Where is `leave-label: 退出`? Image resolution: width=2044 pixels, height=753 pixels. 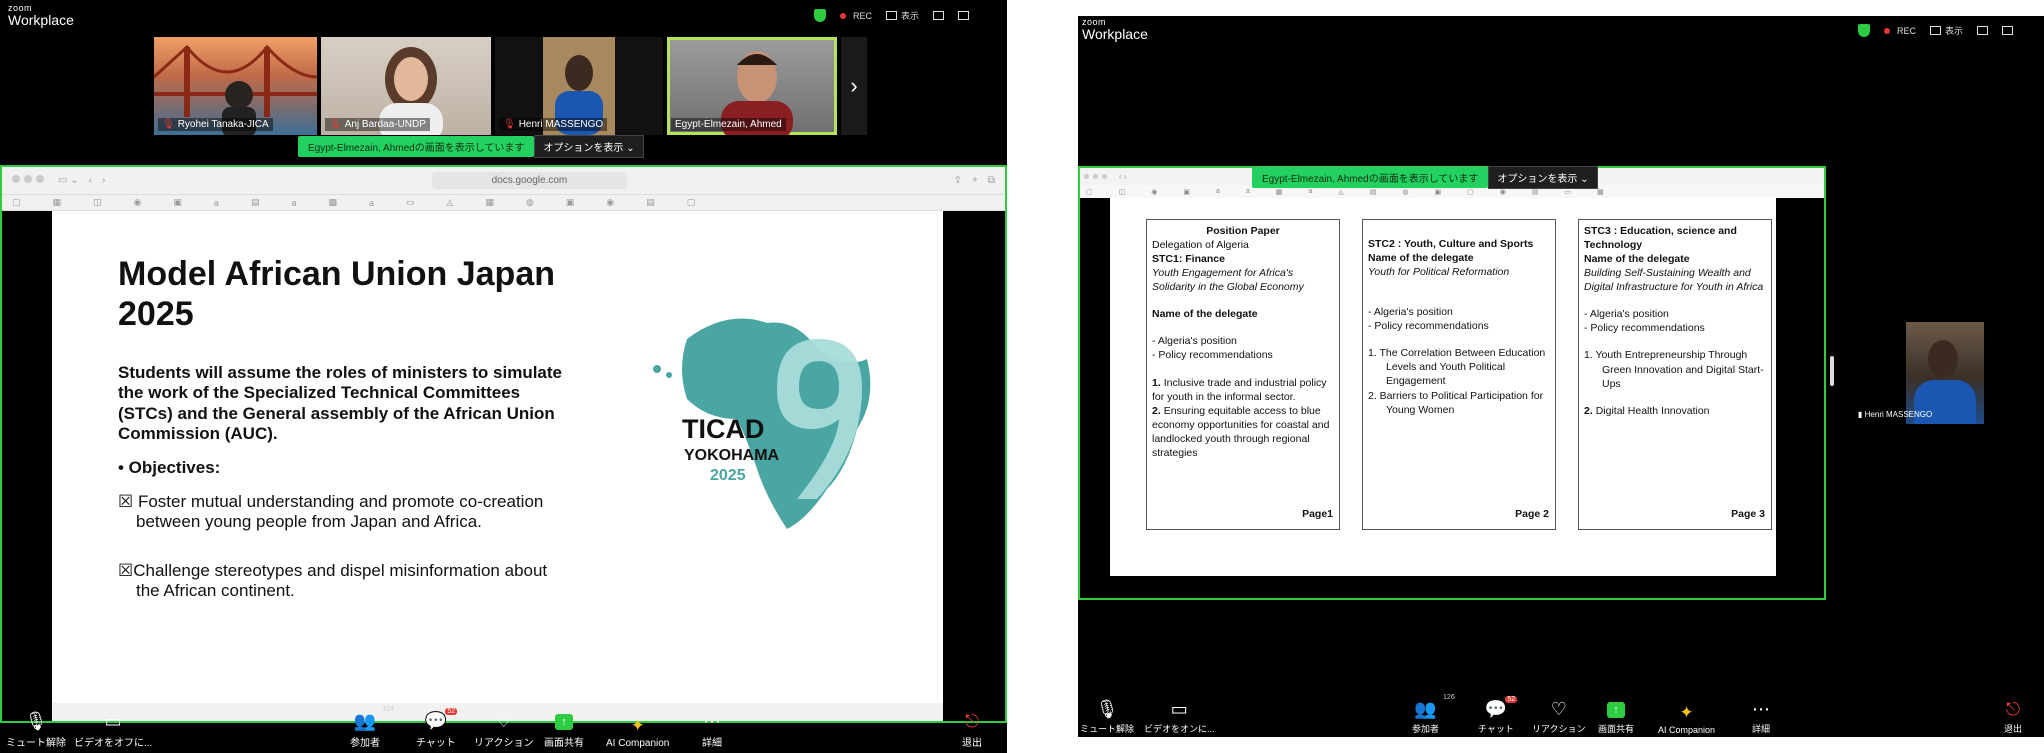 leave-label: 退出 is located at coordinates (972, 743).